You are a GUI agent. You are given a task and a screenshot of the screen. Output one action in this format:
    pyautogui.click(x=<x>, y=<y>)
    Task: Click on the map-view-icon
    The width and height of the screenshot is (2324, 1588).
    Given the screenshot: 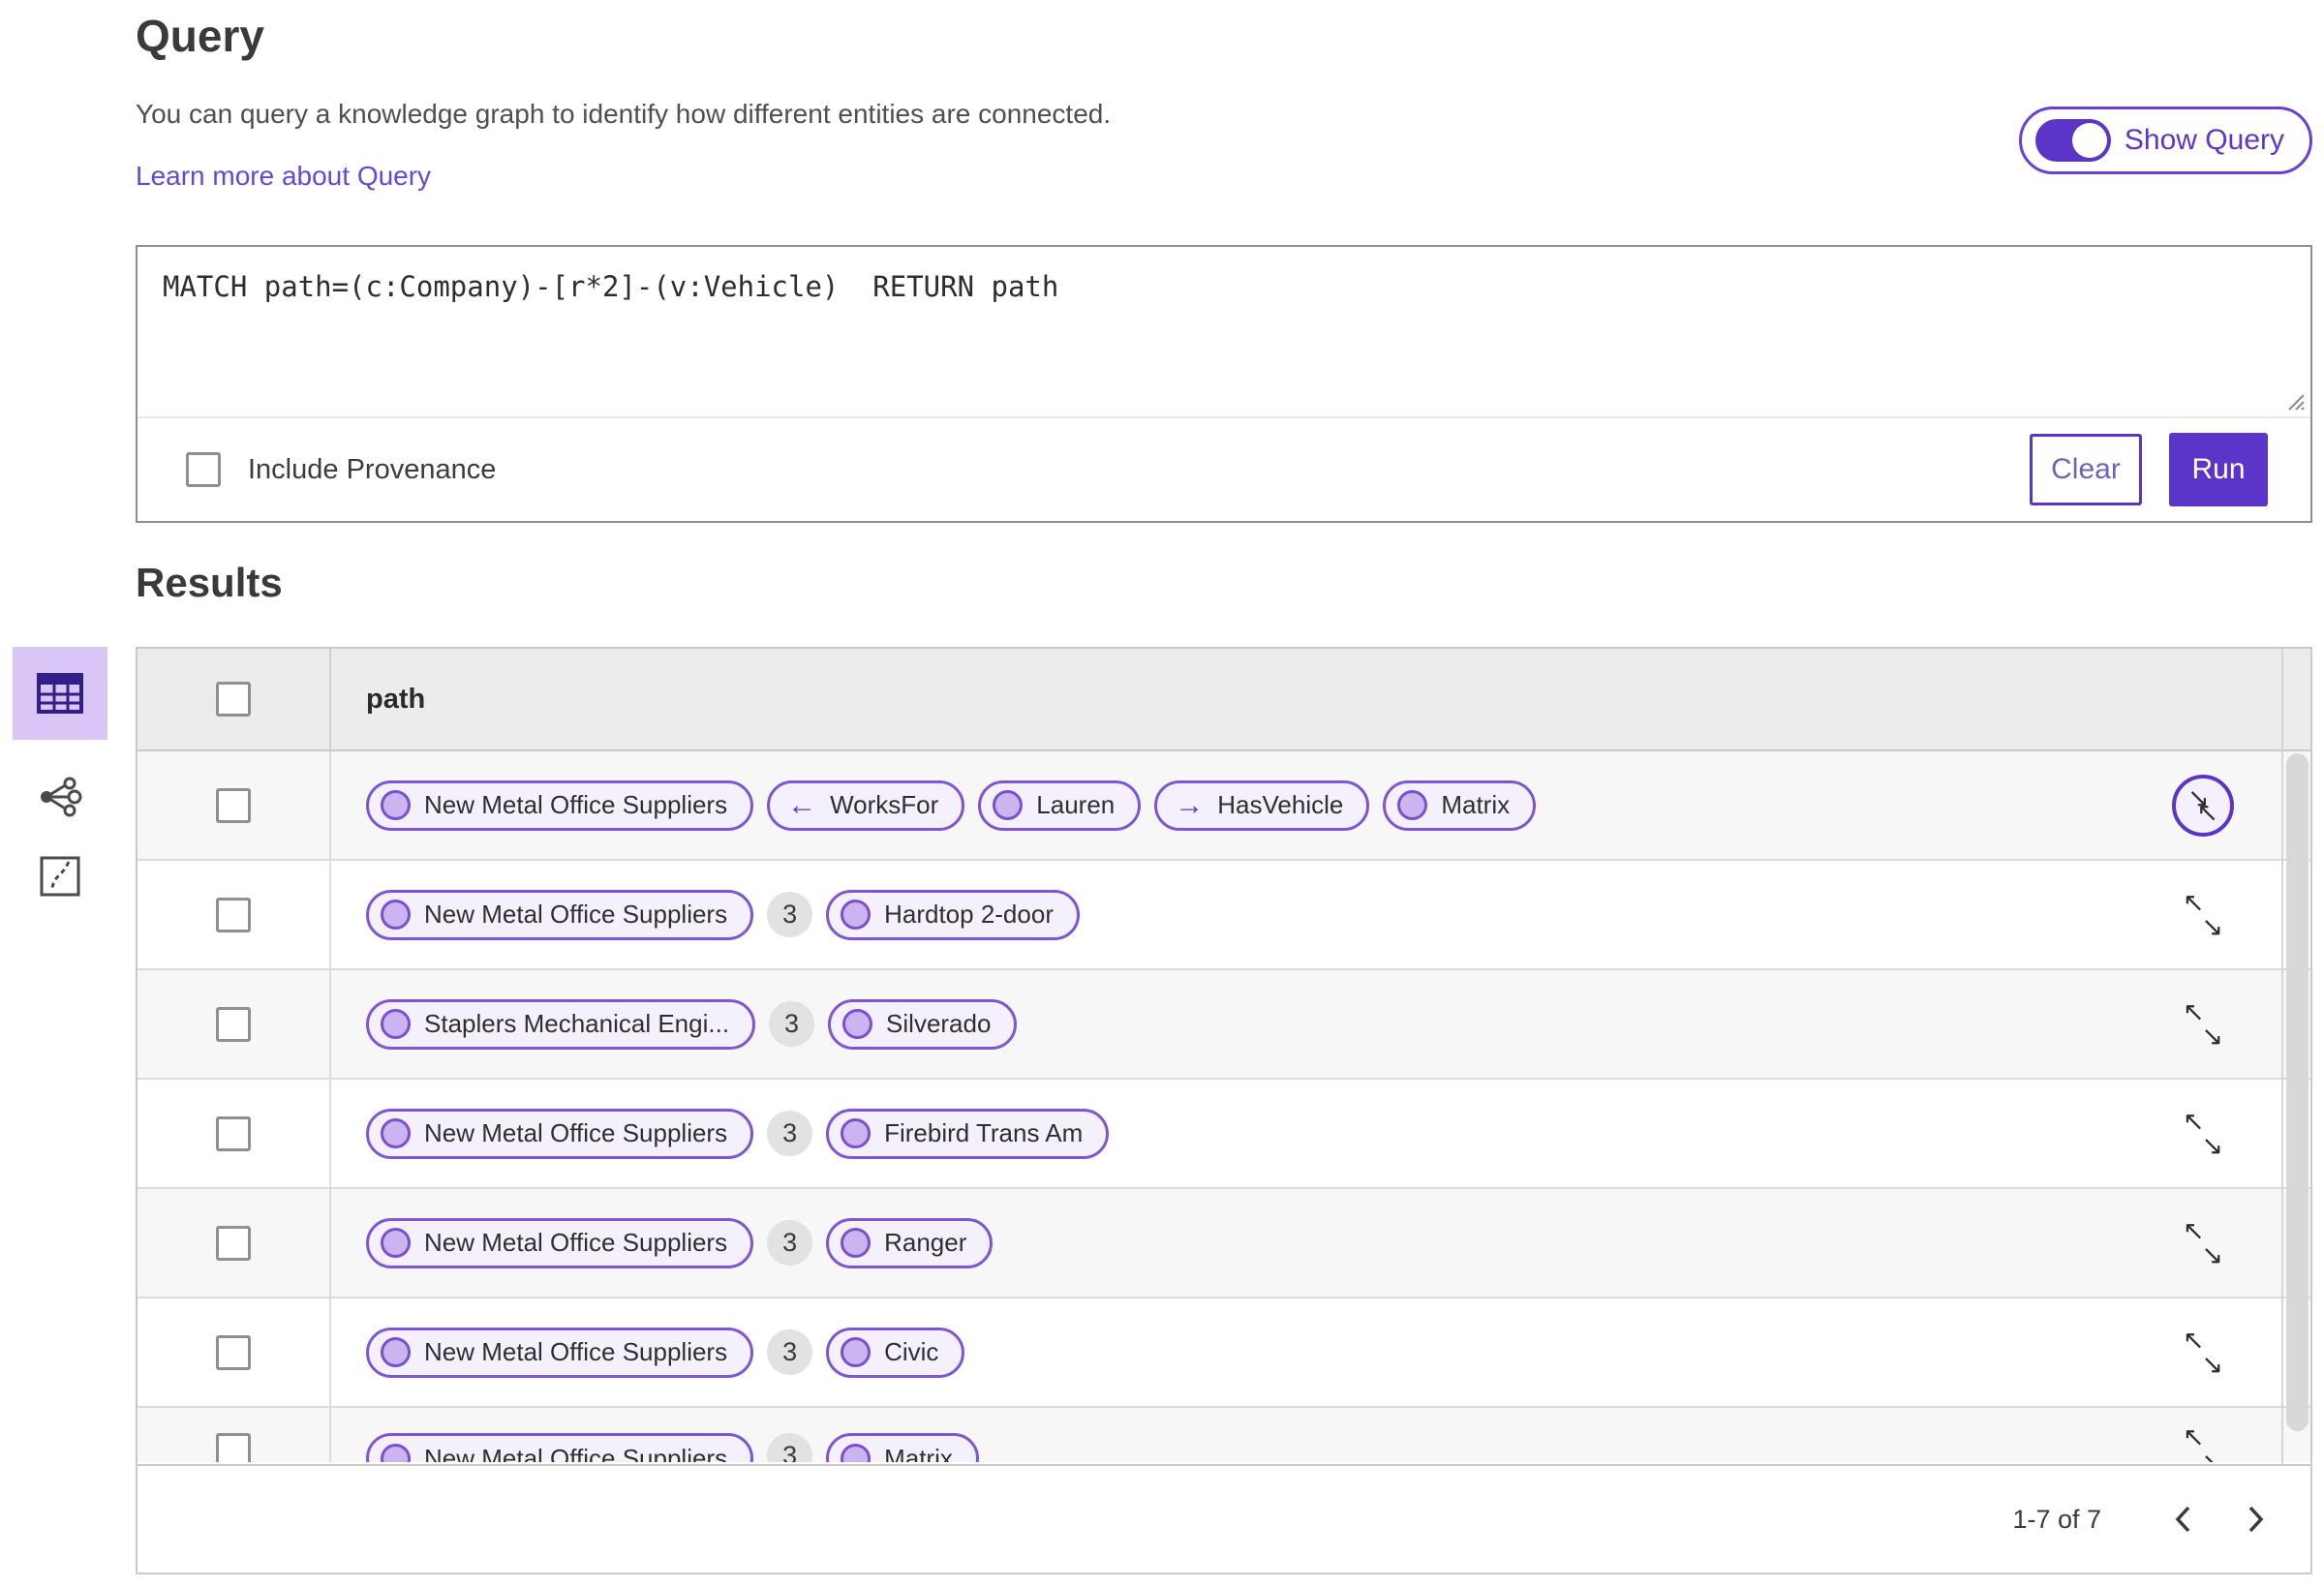 What is the action you would take?
    pyautogui.click(x=60, y=876)
    